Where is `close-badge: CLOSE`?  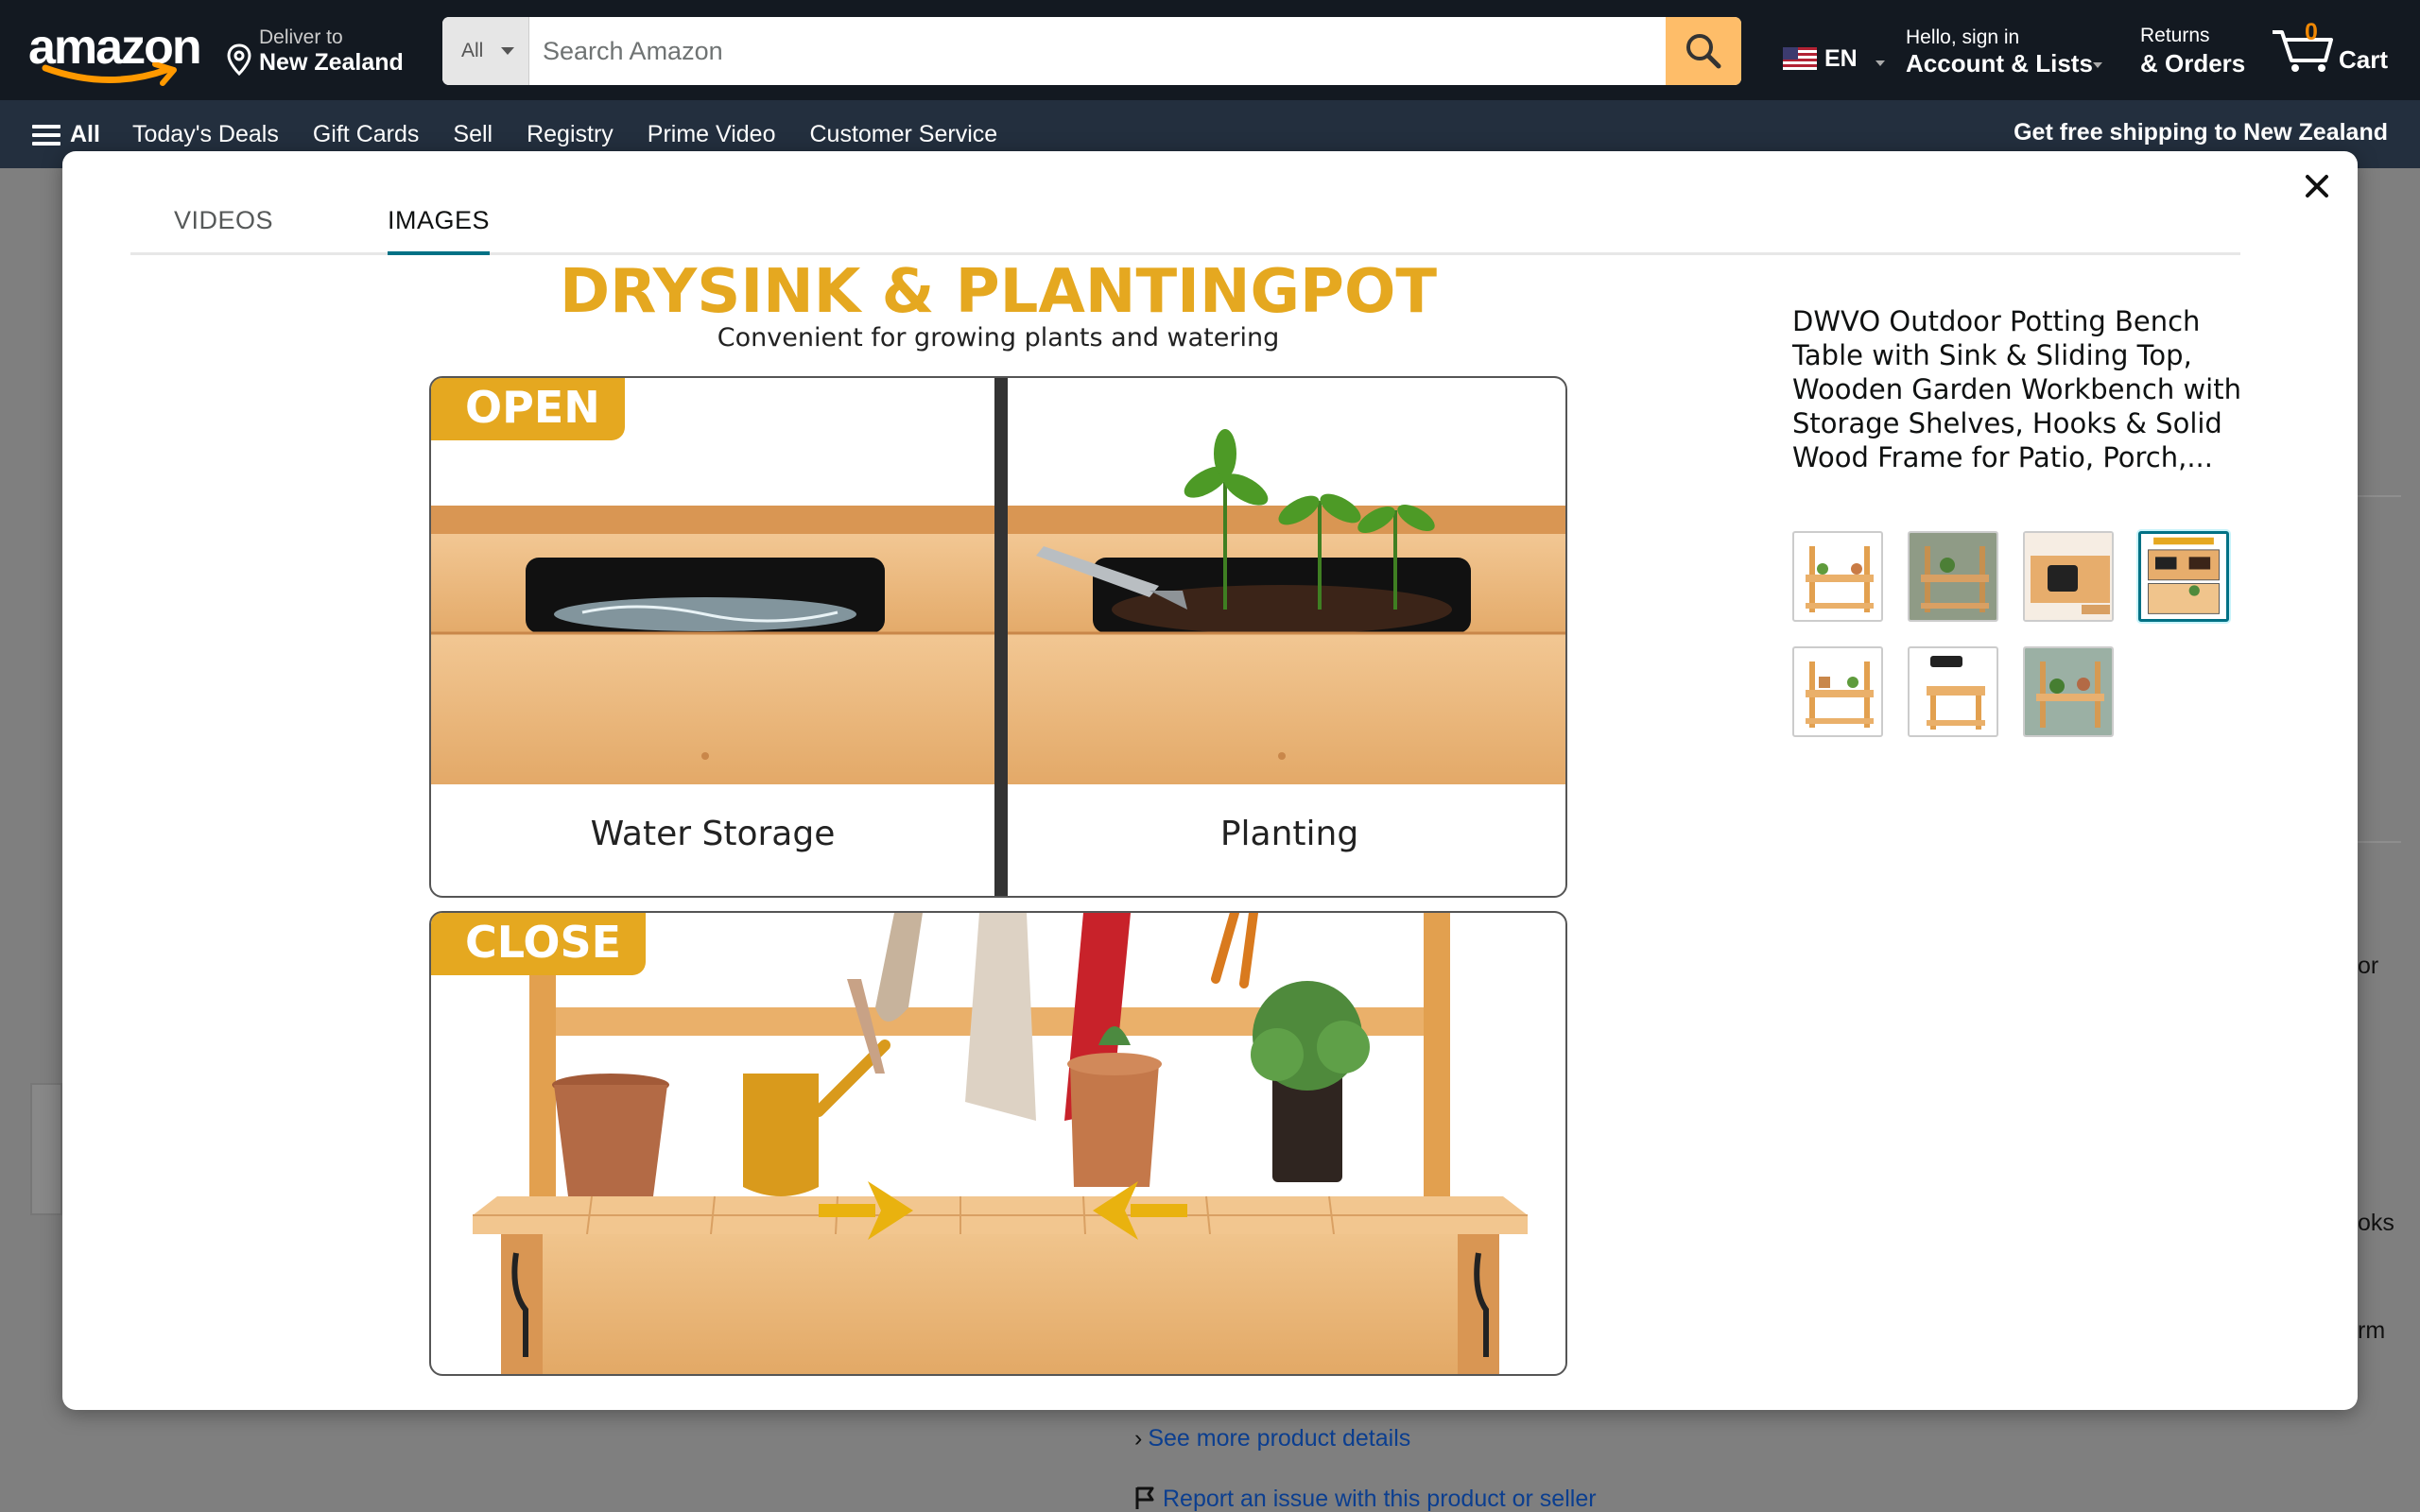 close-badge: CLOSE is located at coordinates (539, 944).